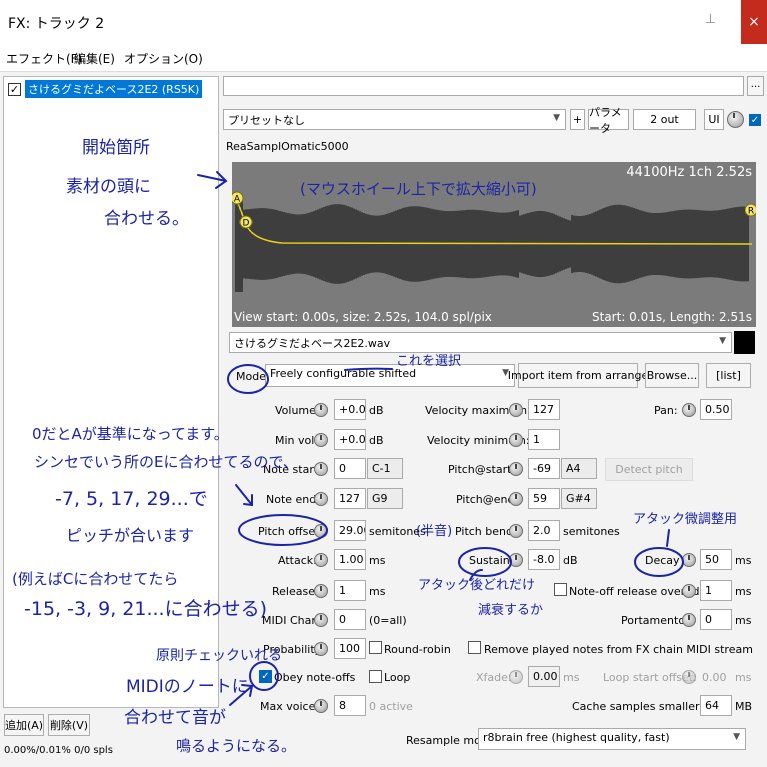 This screenshot has height=767, width=767. I want to click on pitchend-knob, so click(516, 499).